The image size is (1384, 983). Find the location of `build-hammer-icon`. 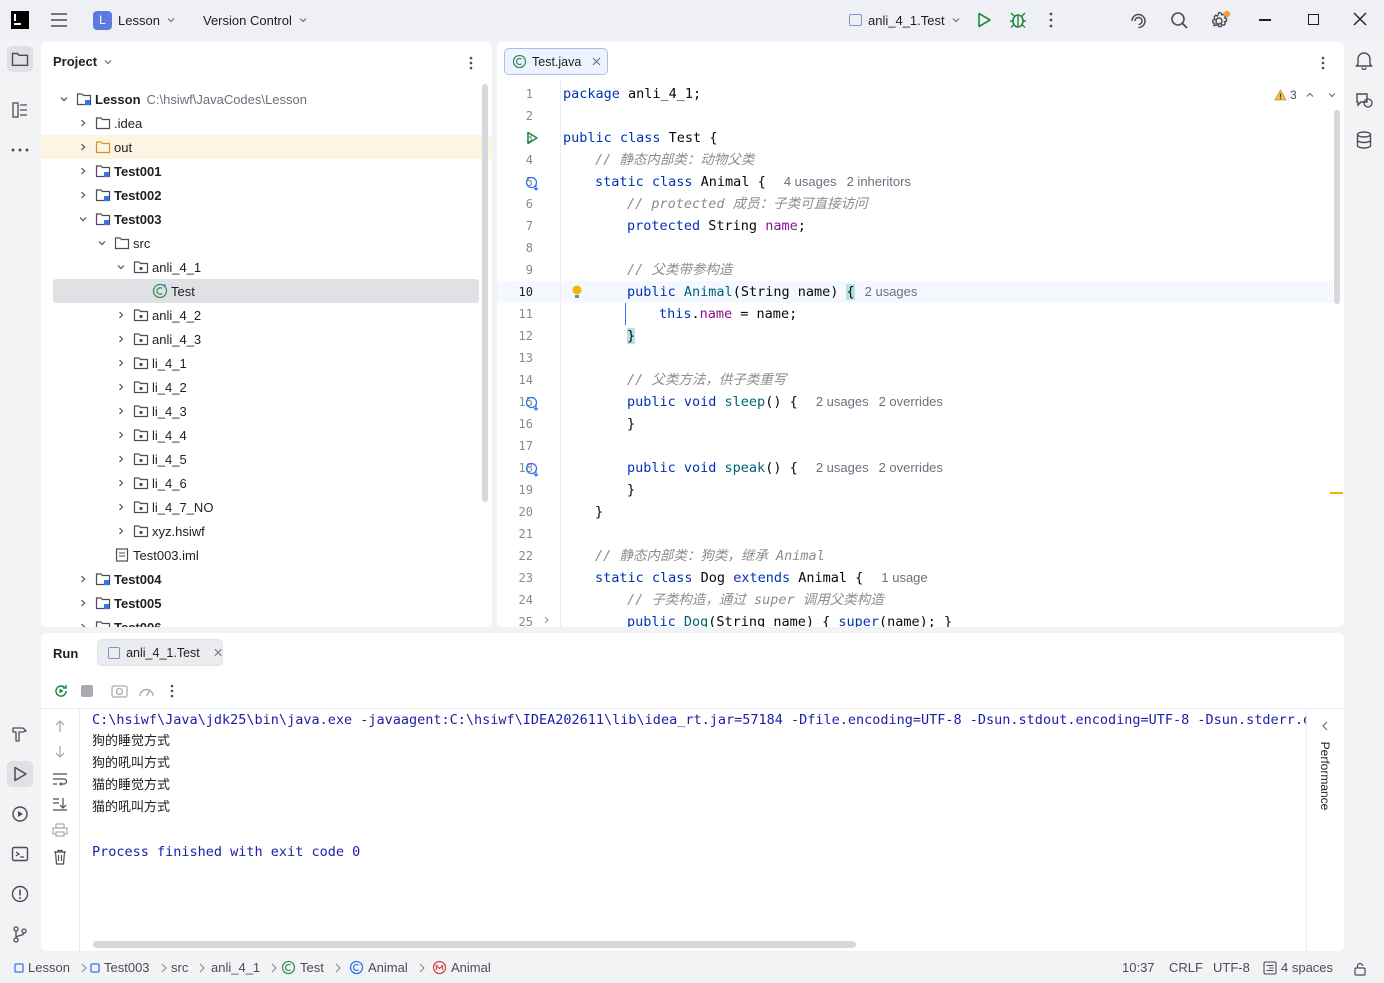

build-hammer-icon is located at coordinates (20, 734).